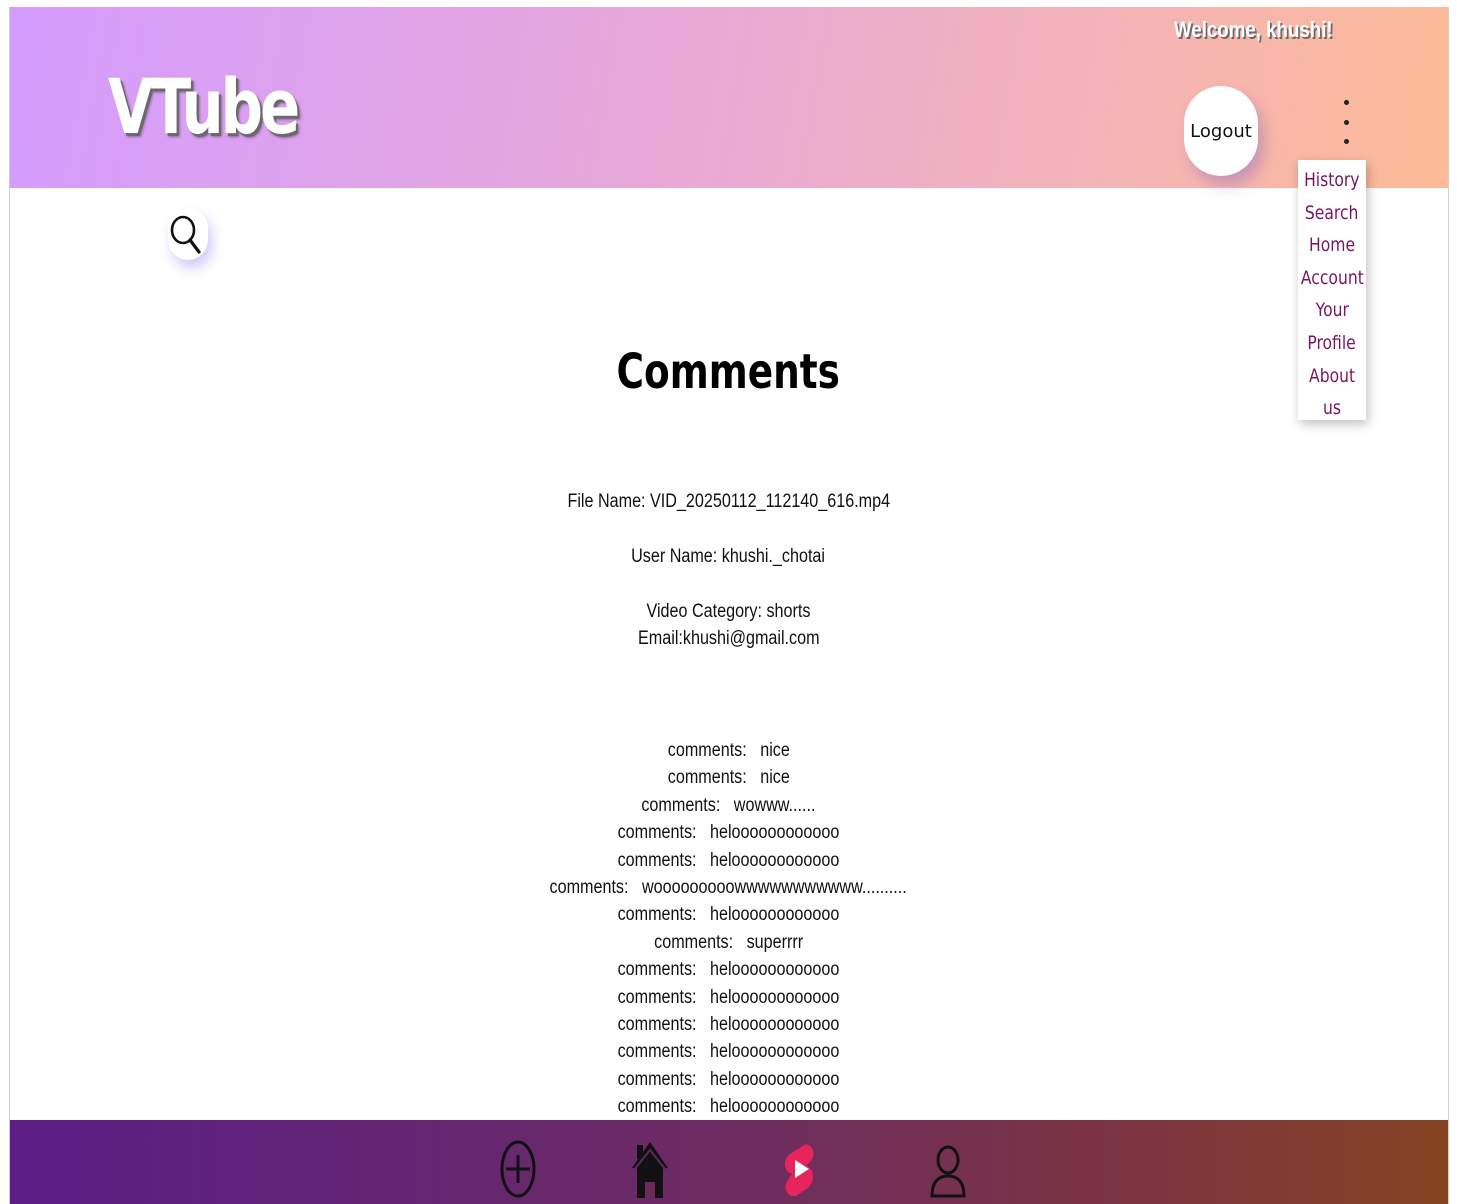  I want to click on plus-circle-icon, so click(518, 1169).